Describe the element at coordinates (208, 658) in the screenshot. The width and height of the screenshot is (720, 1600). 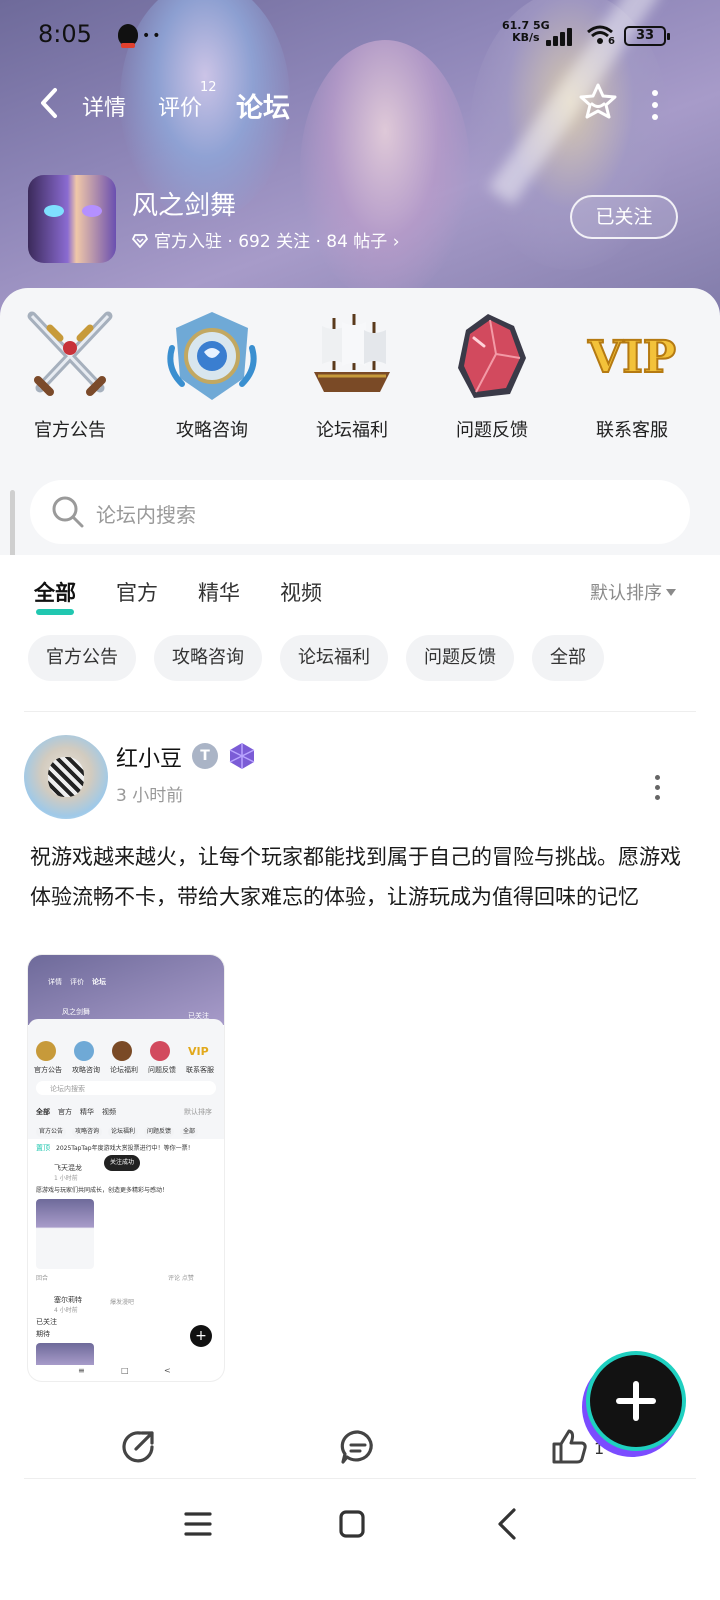
I see `chip-guides: 攻略咨询` at that location.